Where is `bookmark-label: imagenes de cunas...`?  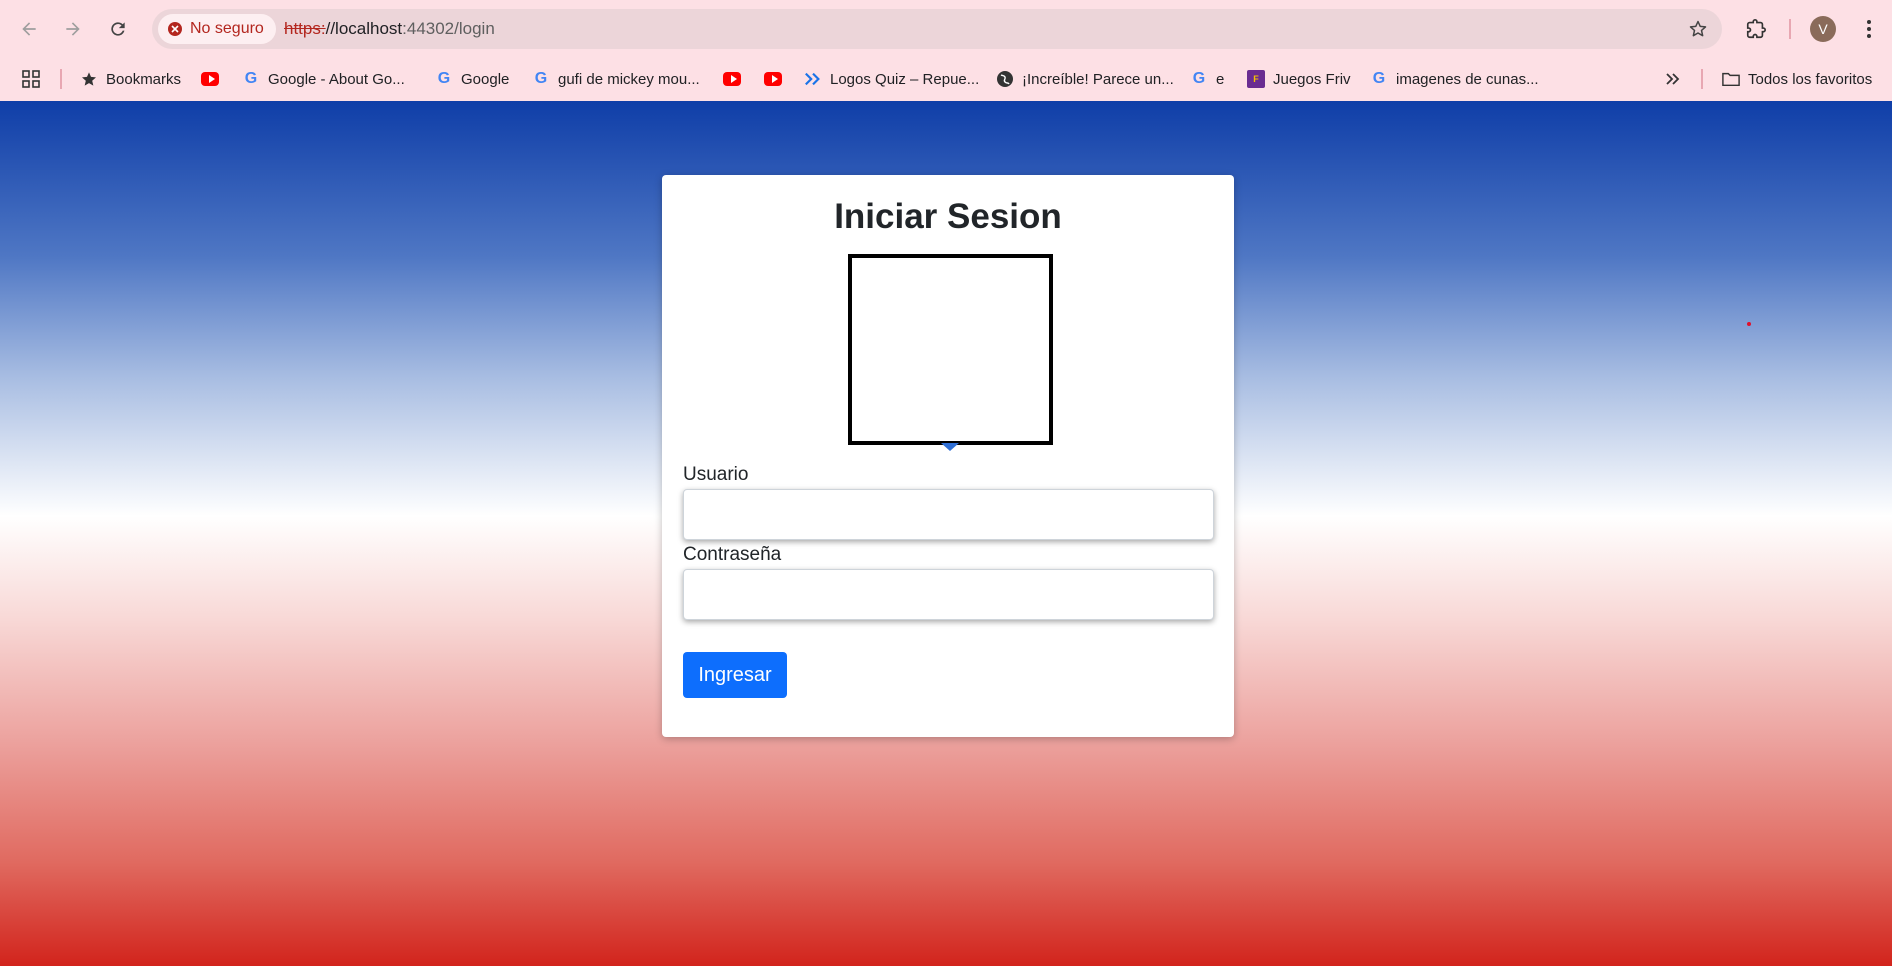 bookmark-label: imagenes de cunas... is located at coordinates (1467, 79).